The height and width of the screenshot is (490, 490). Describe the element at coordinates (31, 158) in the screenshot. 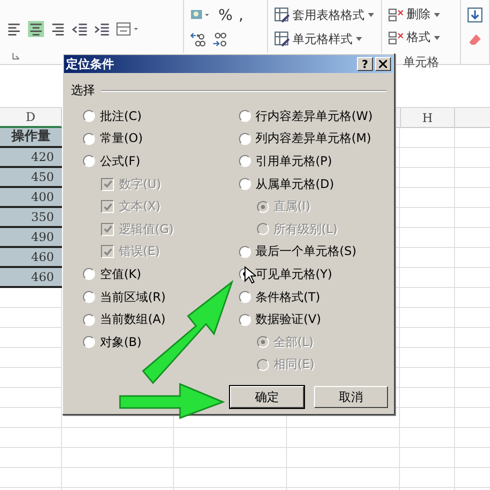

I see `table-cell: 420` at that location.